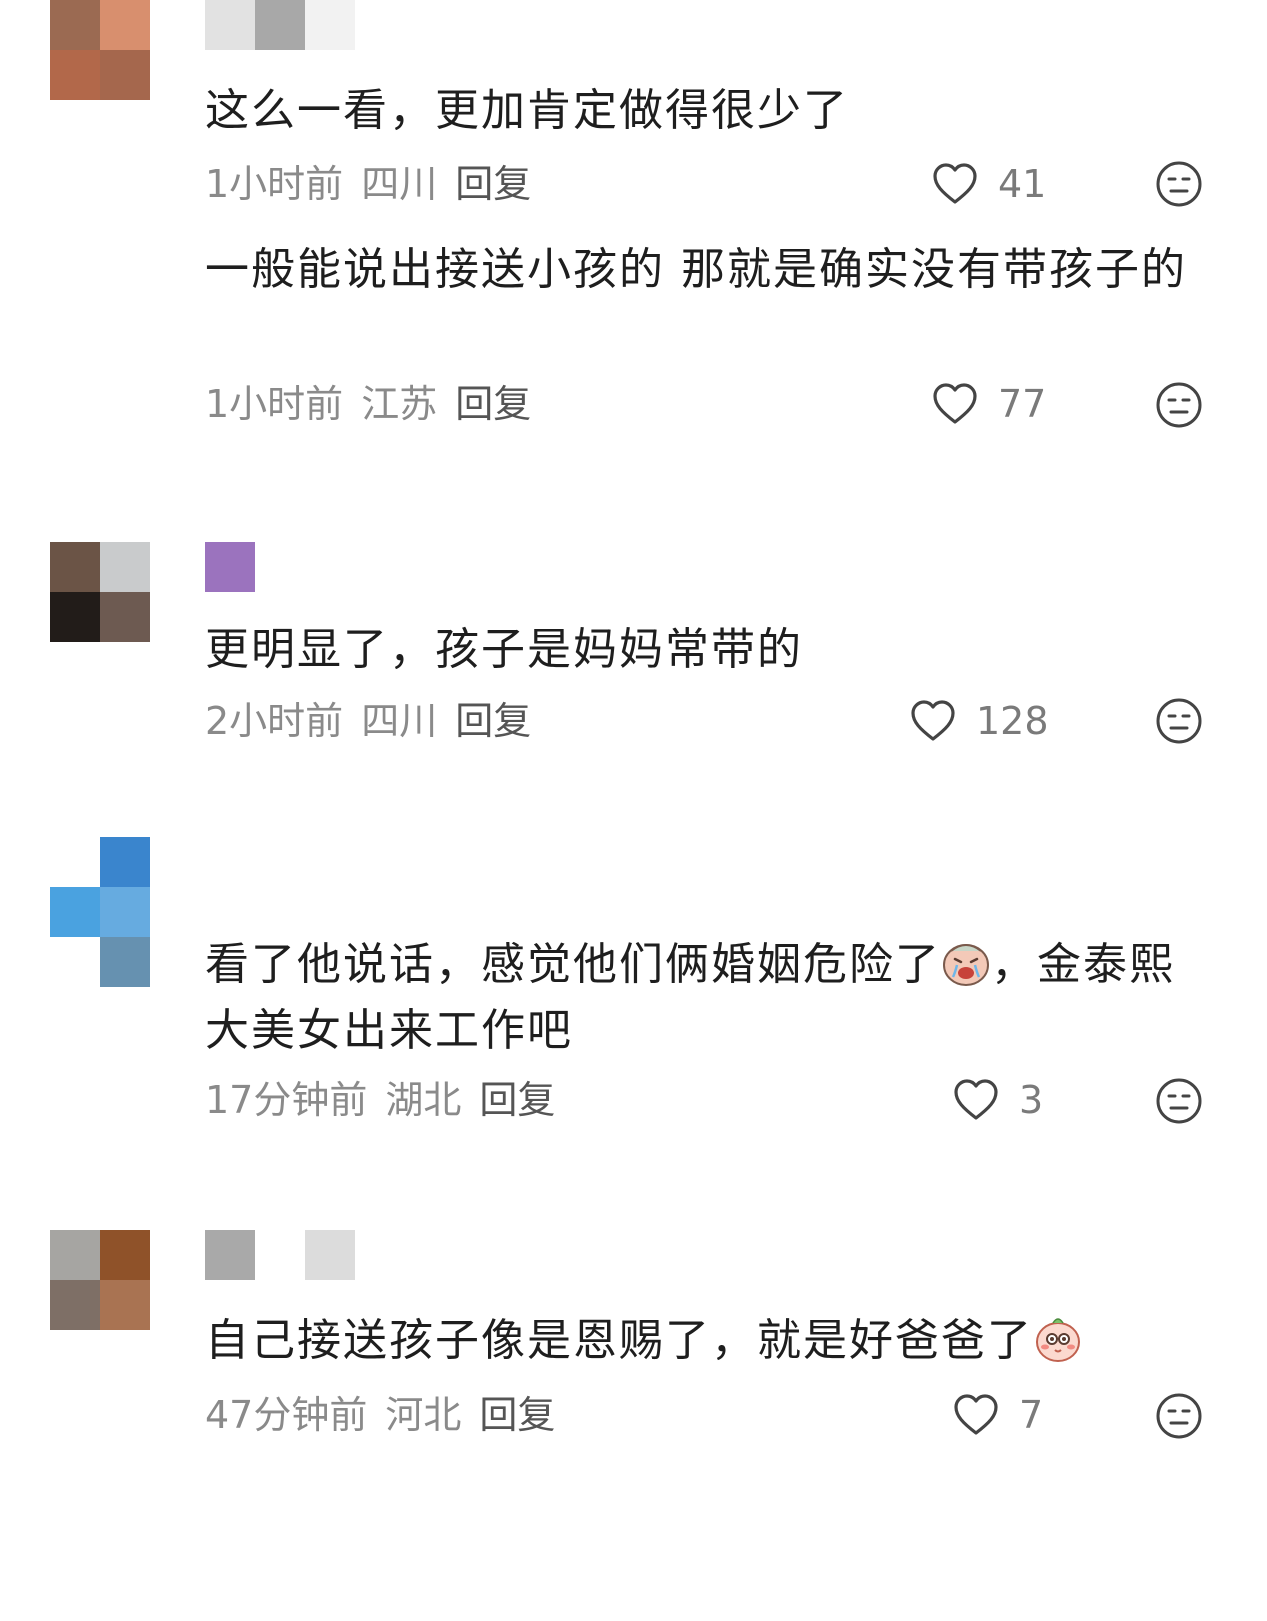 The image size is (1267, 1621). I want to click on like-button: 77, so click(989, 404).